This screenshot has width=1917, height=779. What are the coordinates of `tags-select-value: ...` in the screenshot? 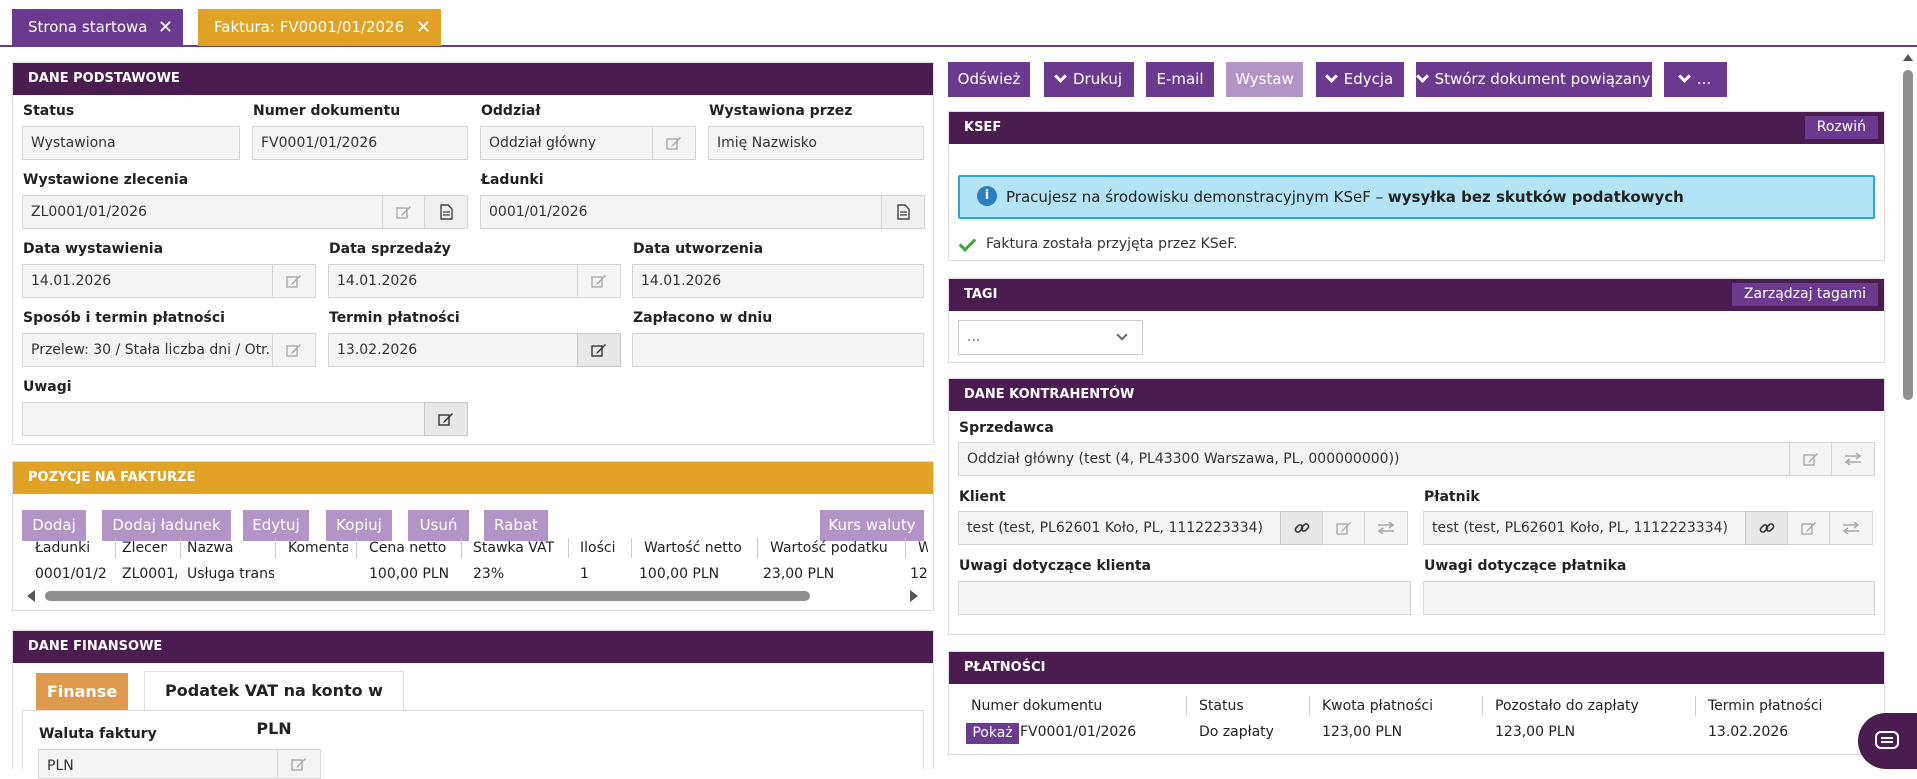 It's located at (974, 337).